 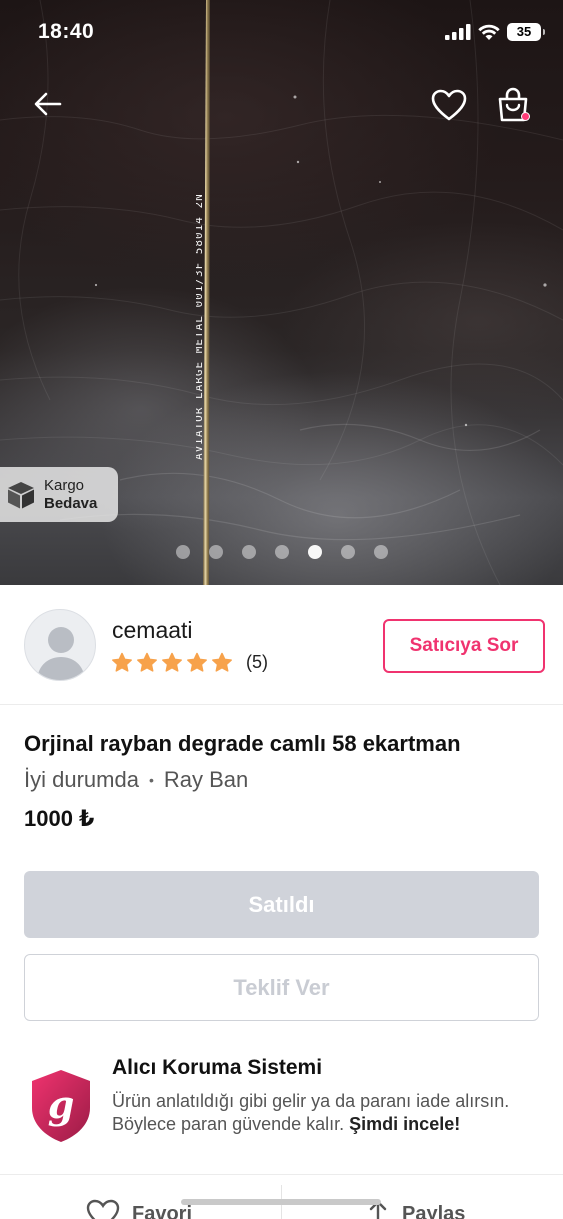 I want to click on carousel-pagination, so click(x=281, y=552).